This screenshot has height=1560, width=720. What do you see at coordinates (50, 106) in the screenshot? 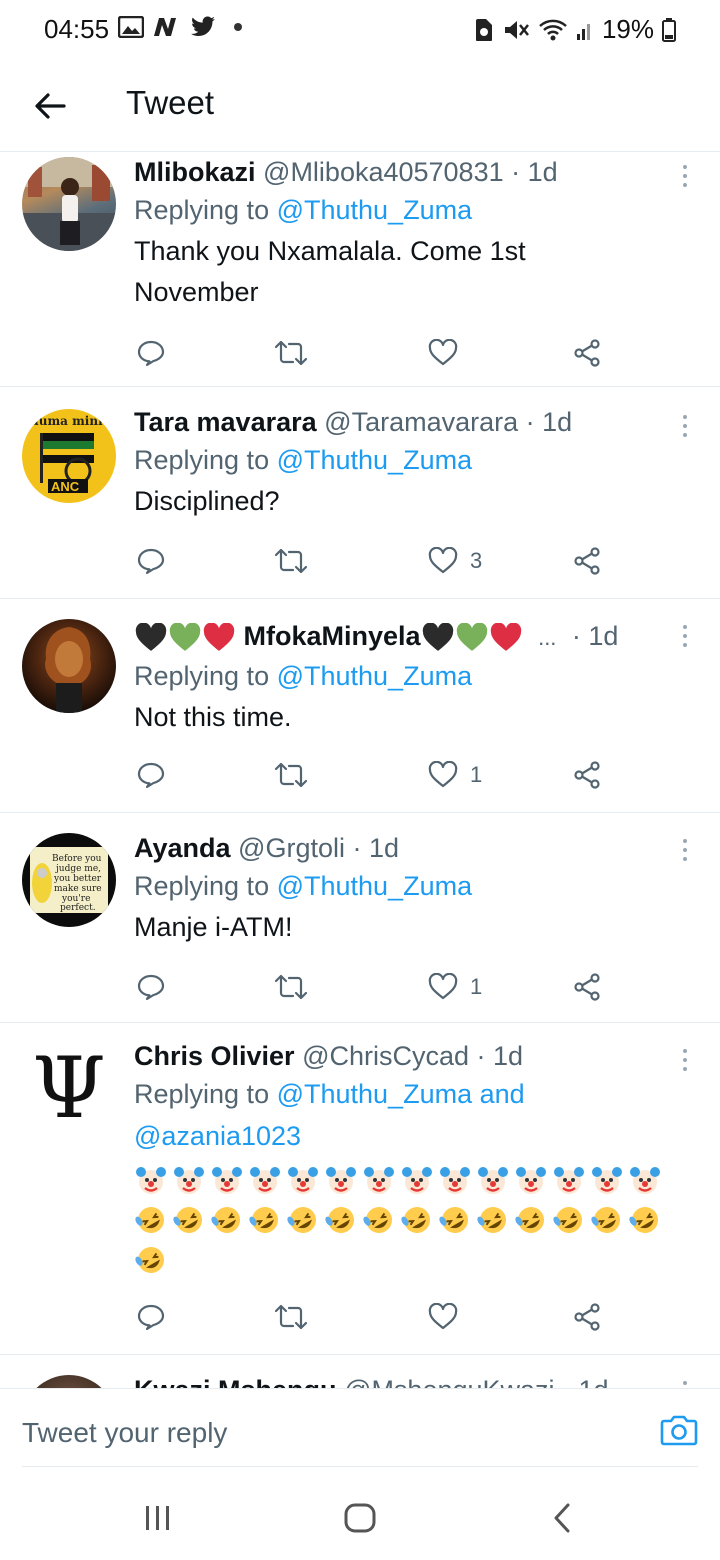
I see `back-arrow-icon` at bounding box center [50, 106].